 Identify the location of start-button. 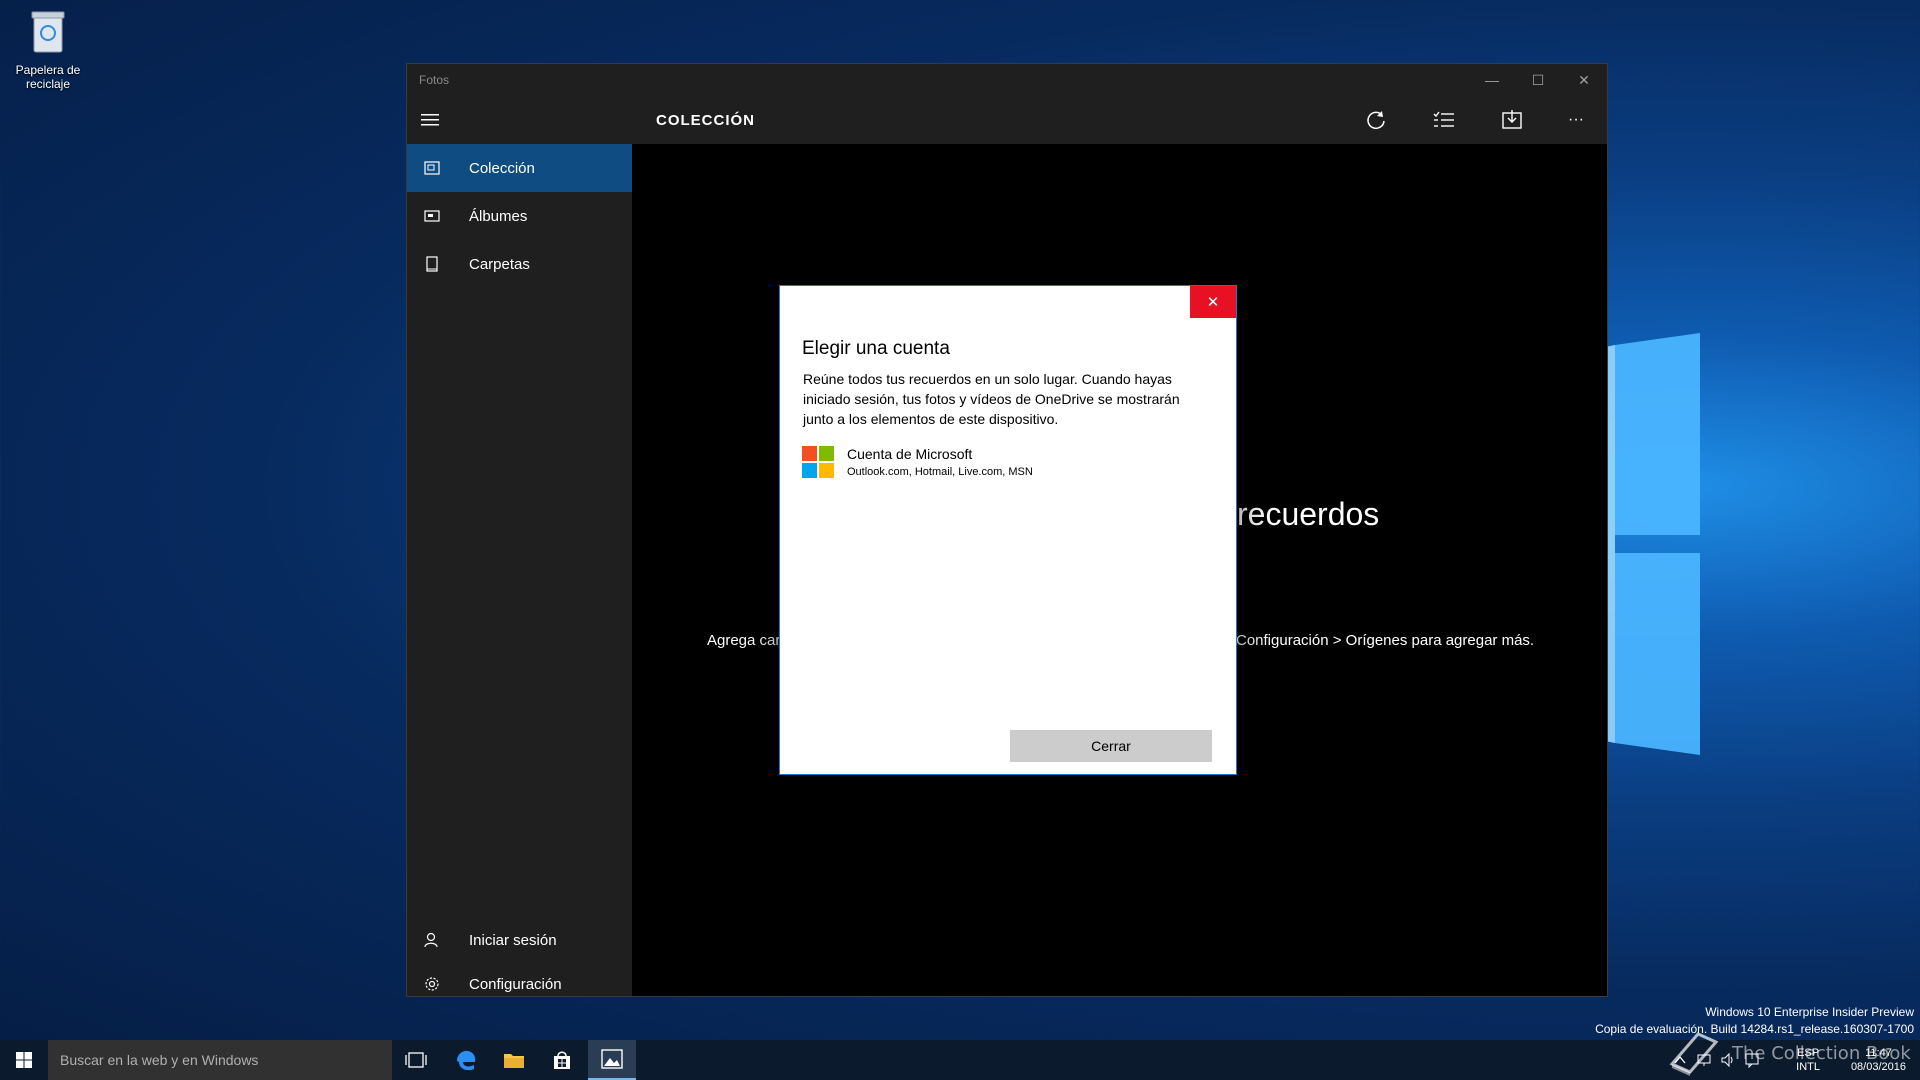
(24, 1060).